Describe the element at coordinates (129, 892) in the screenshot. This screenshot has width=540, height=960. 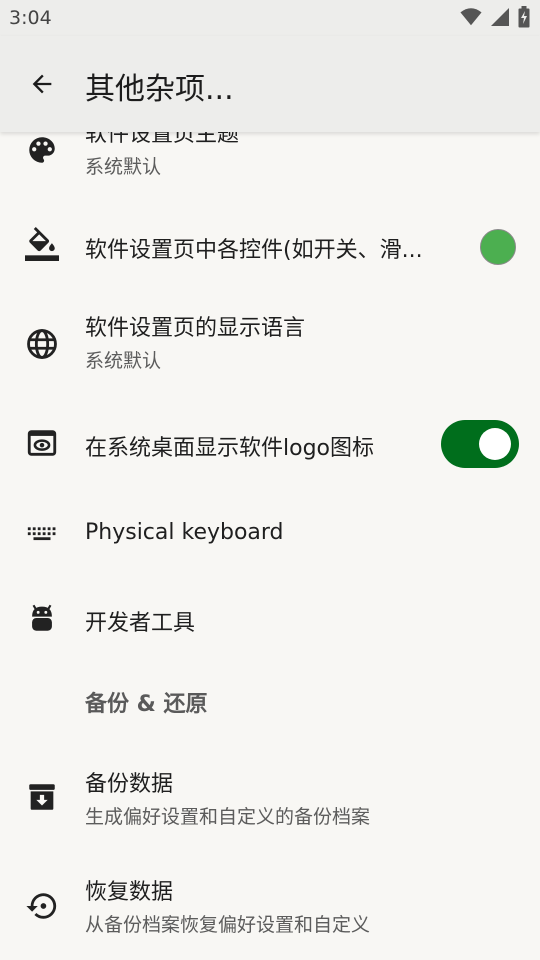
I see `list-item-title: 恢复数据` at that location.